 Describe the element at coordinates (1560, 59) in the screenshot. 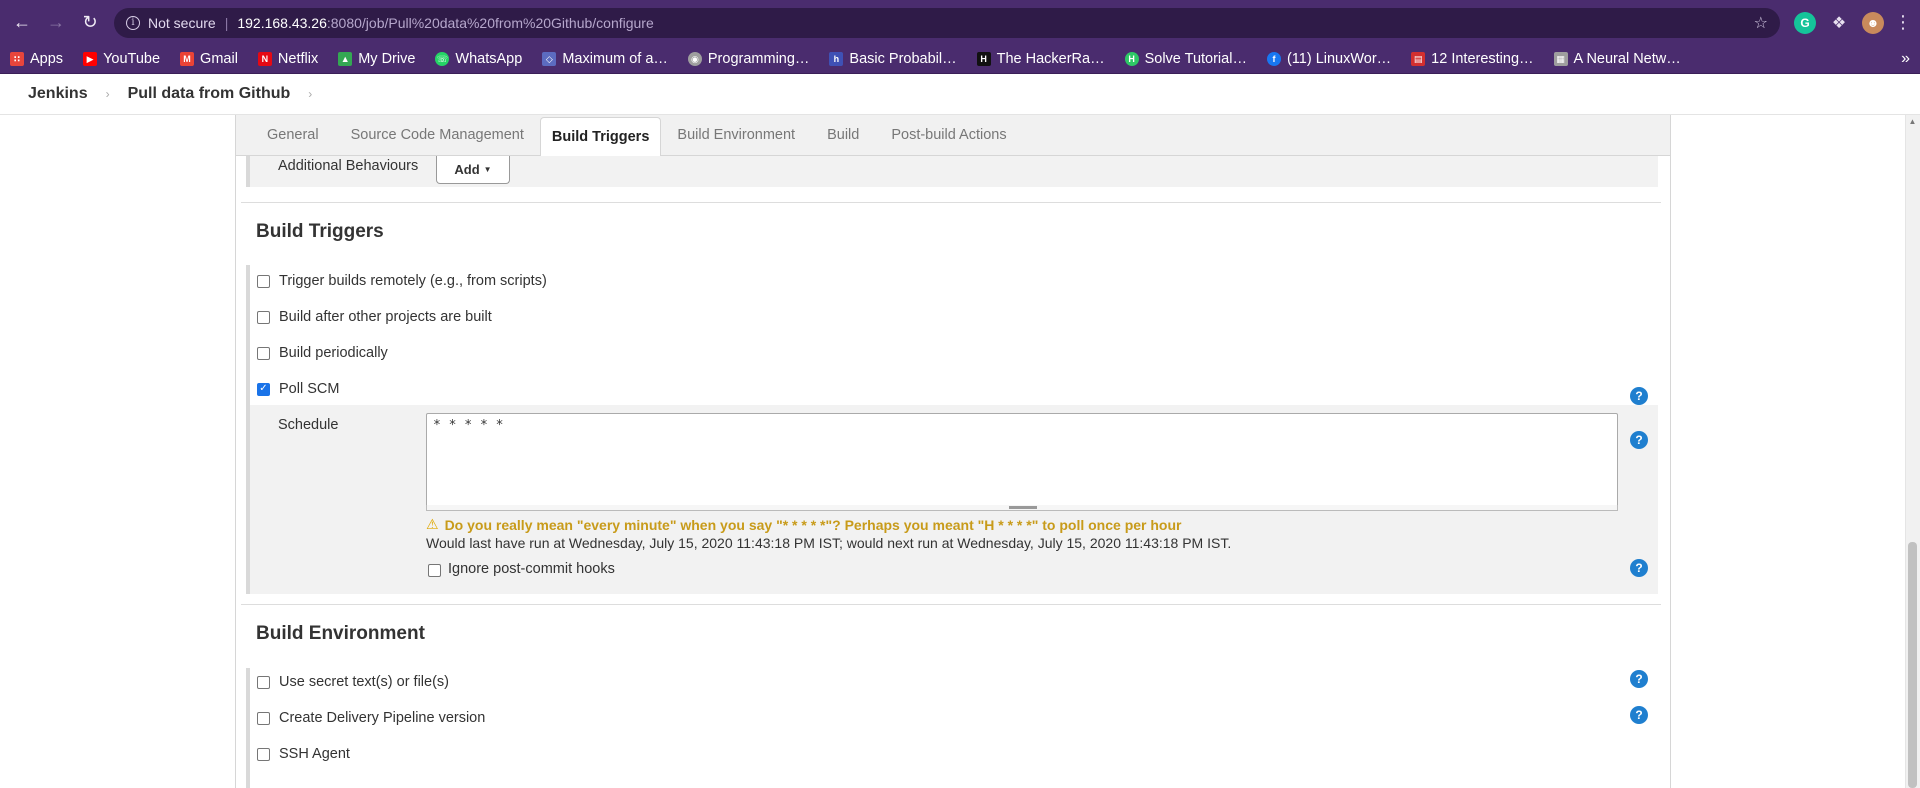

I see `site-favicon-icon: ▦` at that location.